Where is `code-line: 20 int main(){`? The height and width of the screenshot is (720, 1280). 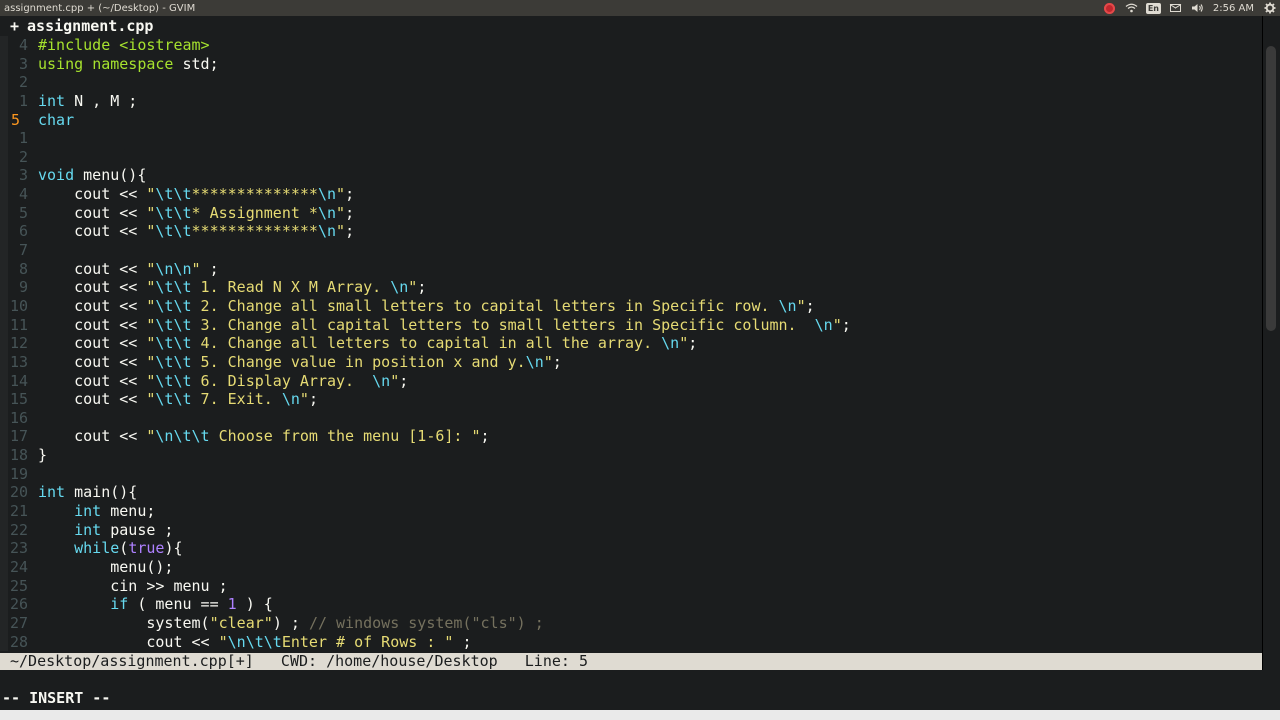 code-line: 20 int main(){ is located at coordinates (631, 493).